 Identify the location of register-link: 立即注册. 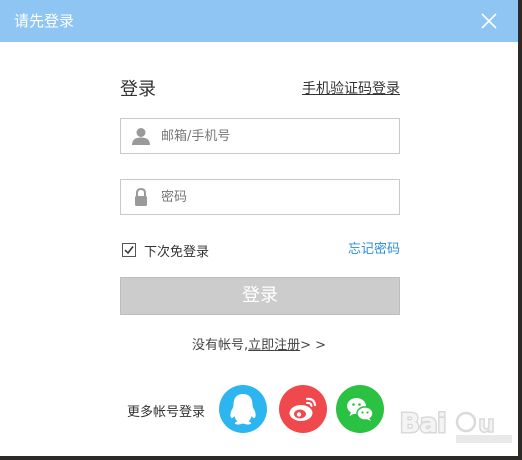
(274, 345).